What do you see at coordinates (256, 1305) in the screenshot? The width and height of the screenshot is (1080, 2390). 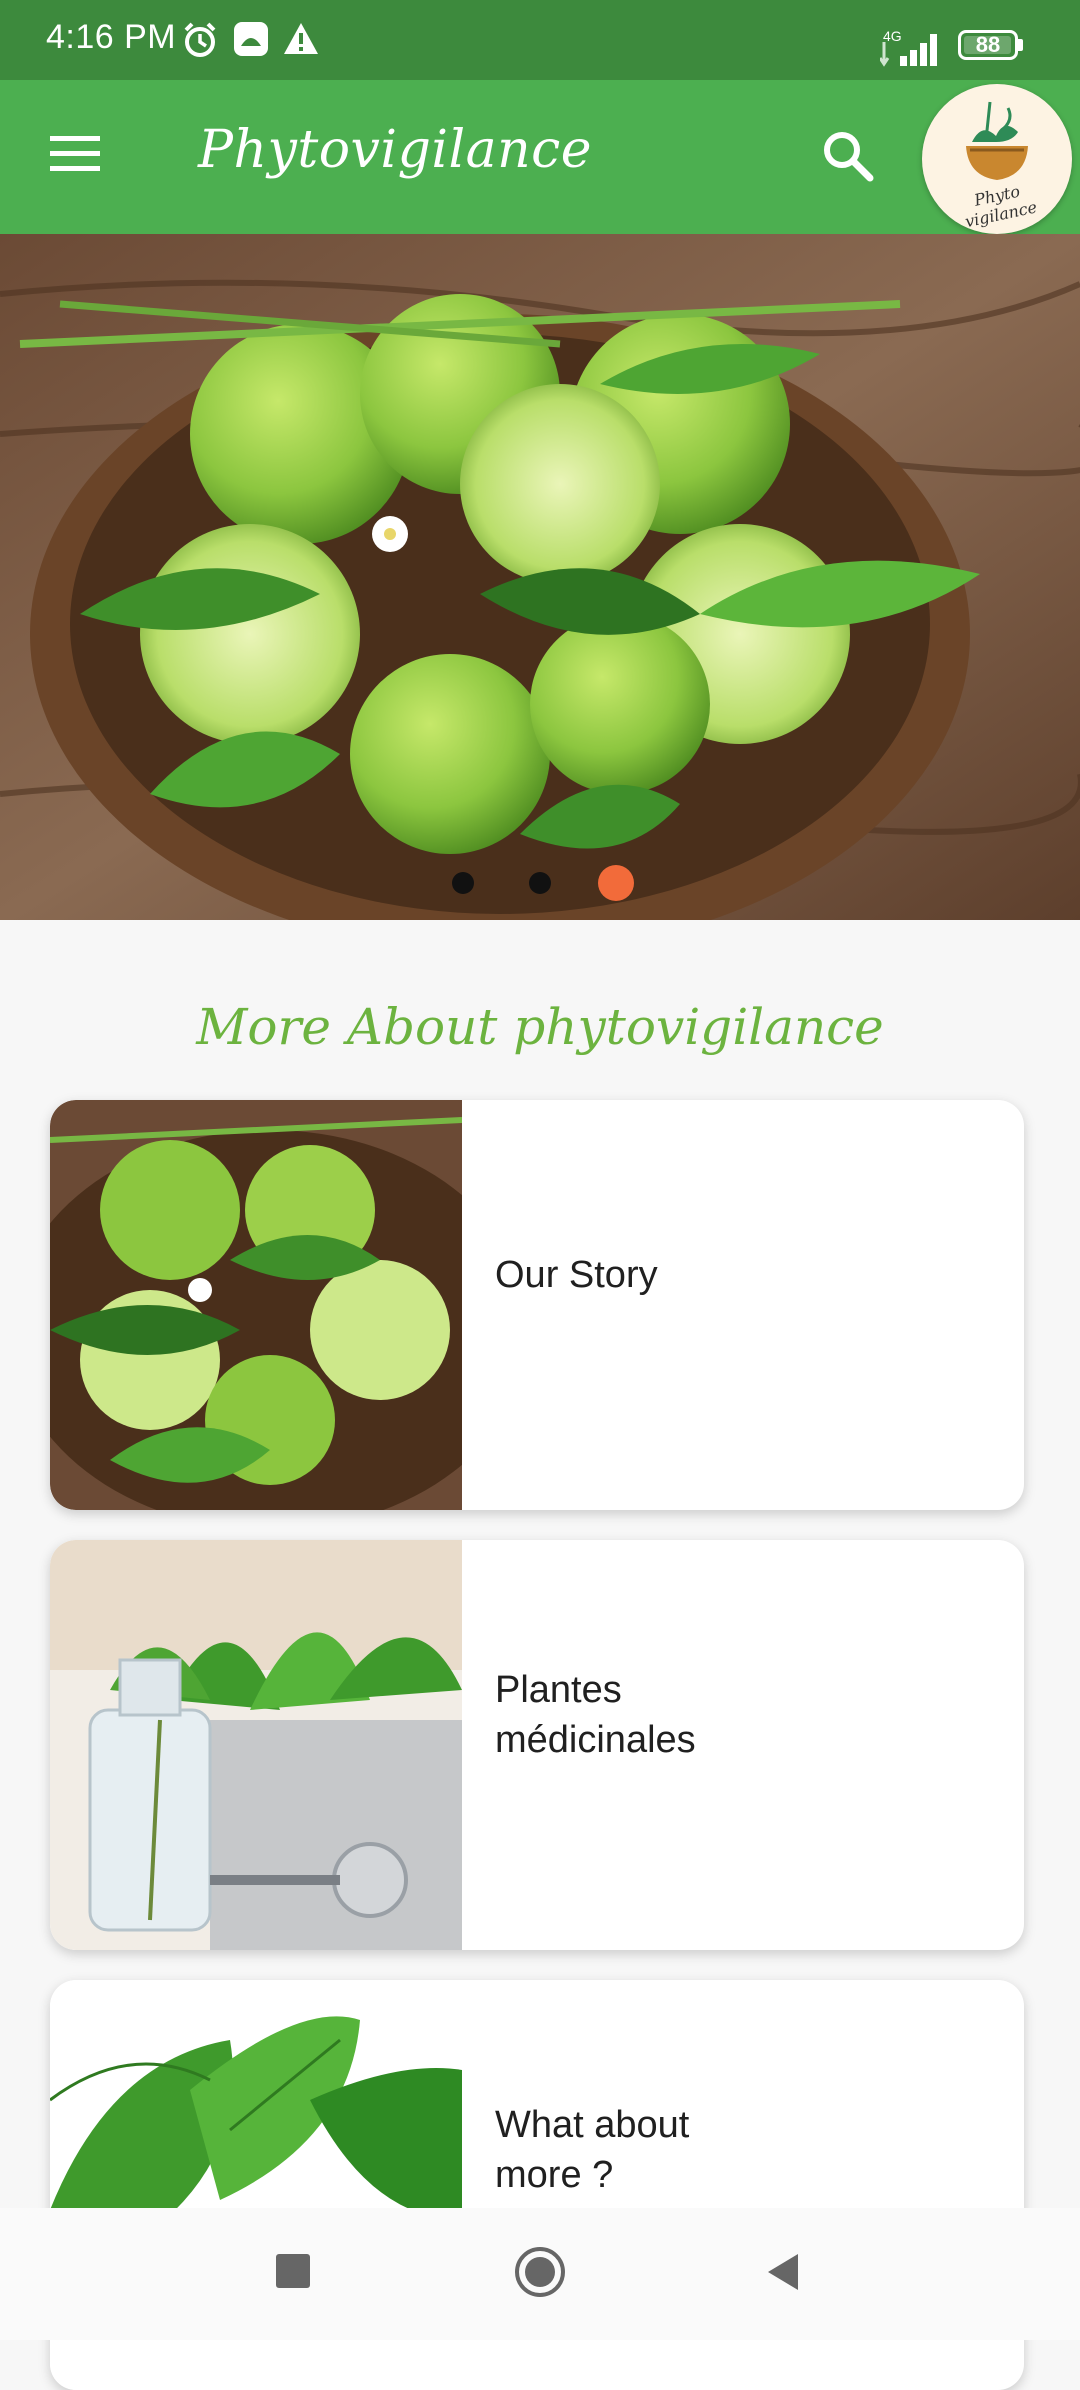 I see `card-image-lime-bowl` at bounding box center [256, 1305].